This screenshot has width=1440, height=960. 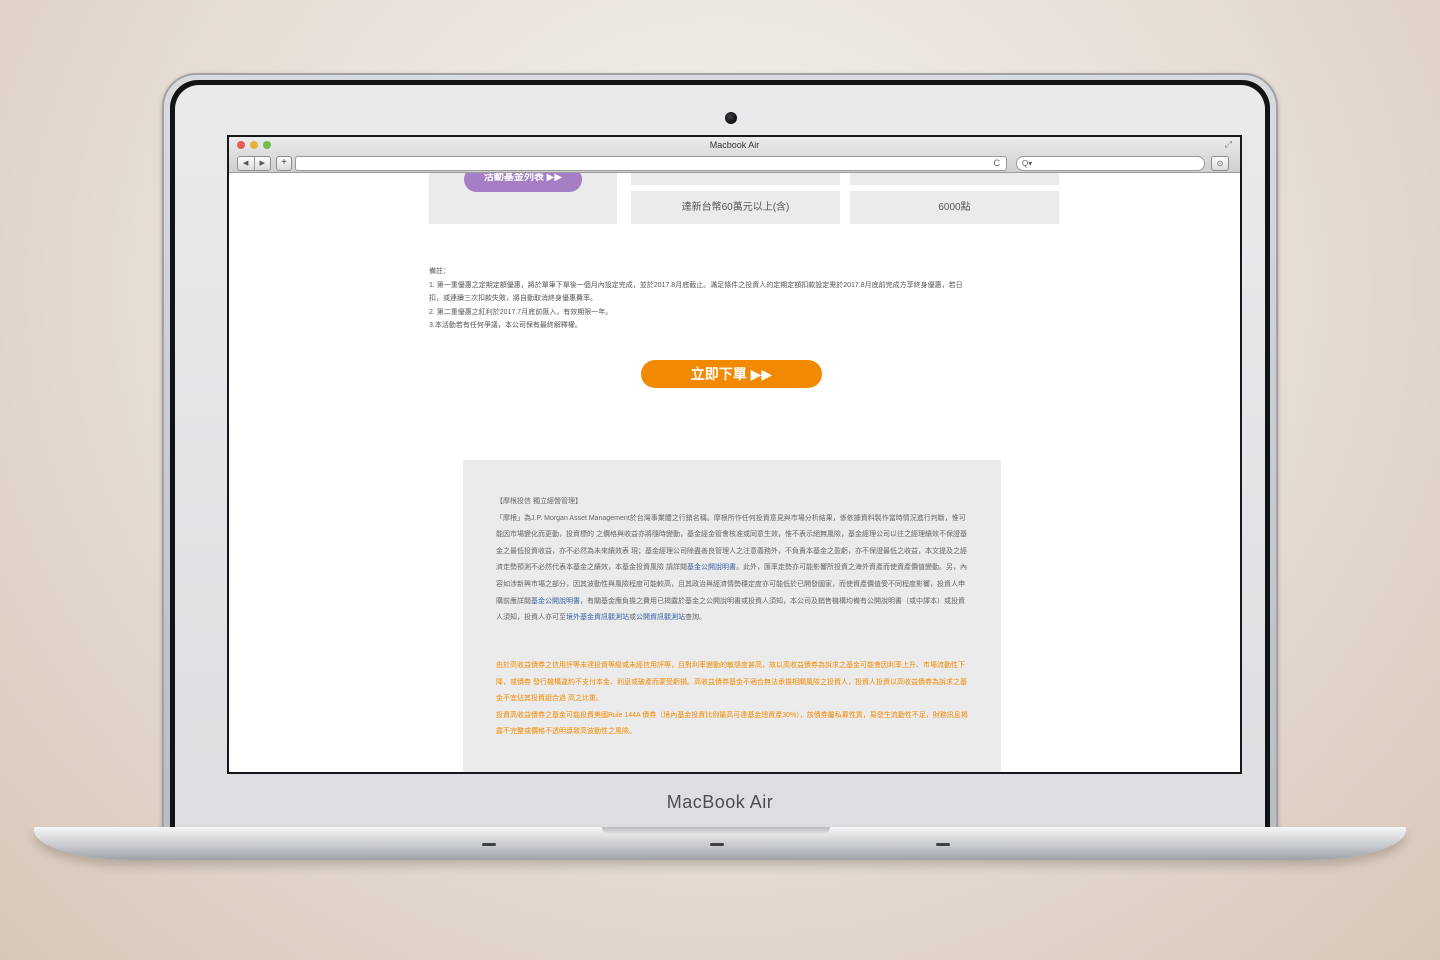 What do you see at coordinates (735, 207) in the screenshot?
I see `promo-threshold-cell: 達新台幣60萬元以上(含)` at bounding box center [735, 207].